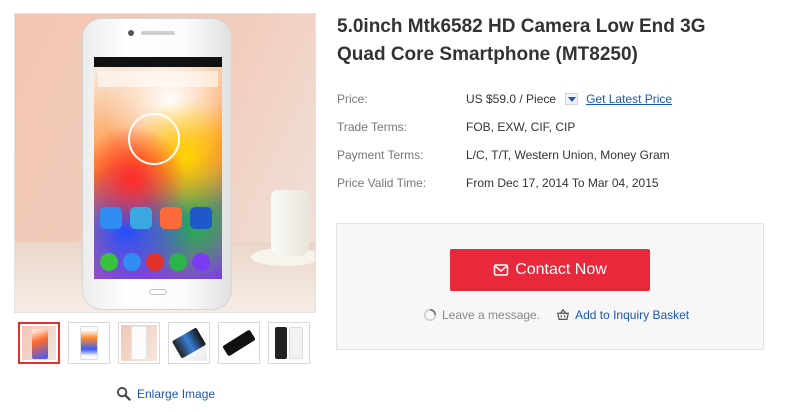 The image size is (789, 412). Describe the element at coordinates (158, 79) in the screenshot. I see `phone-search-bar` at that location.